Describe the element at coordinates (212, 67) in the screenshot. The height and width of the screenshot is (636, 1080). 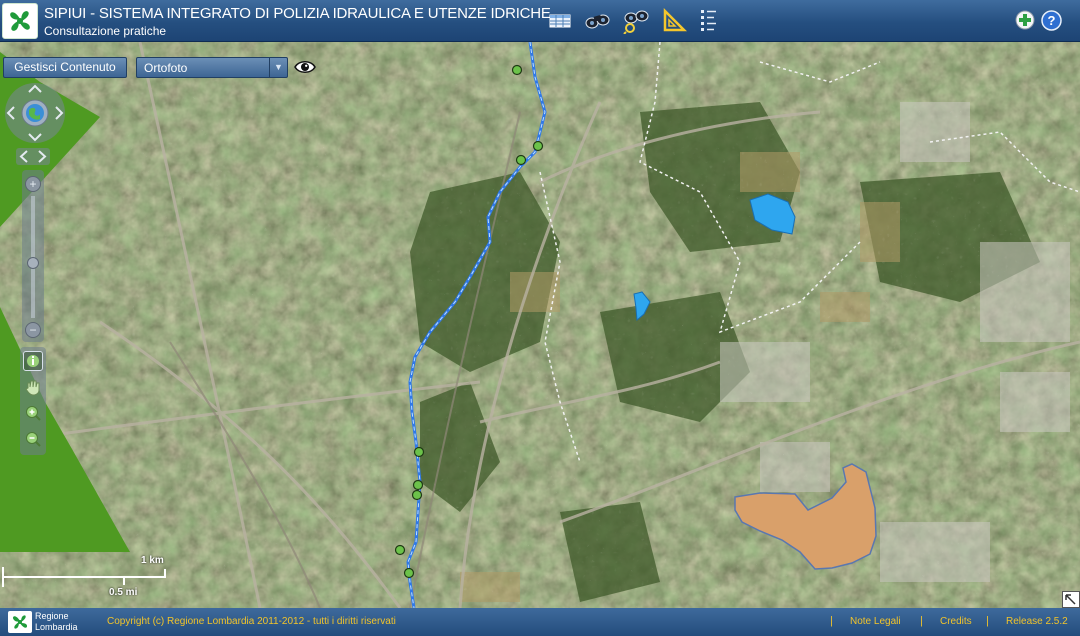
I see `base-layer-select: Ortofoto ▼` at that location.